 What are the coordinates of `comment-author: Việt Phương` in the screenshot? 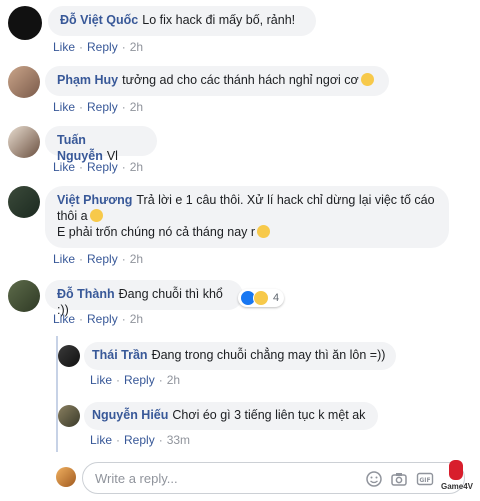 It's located at (94, 200).